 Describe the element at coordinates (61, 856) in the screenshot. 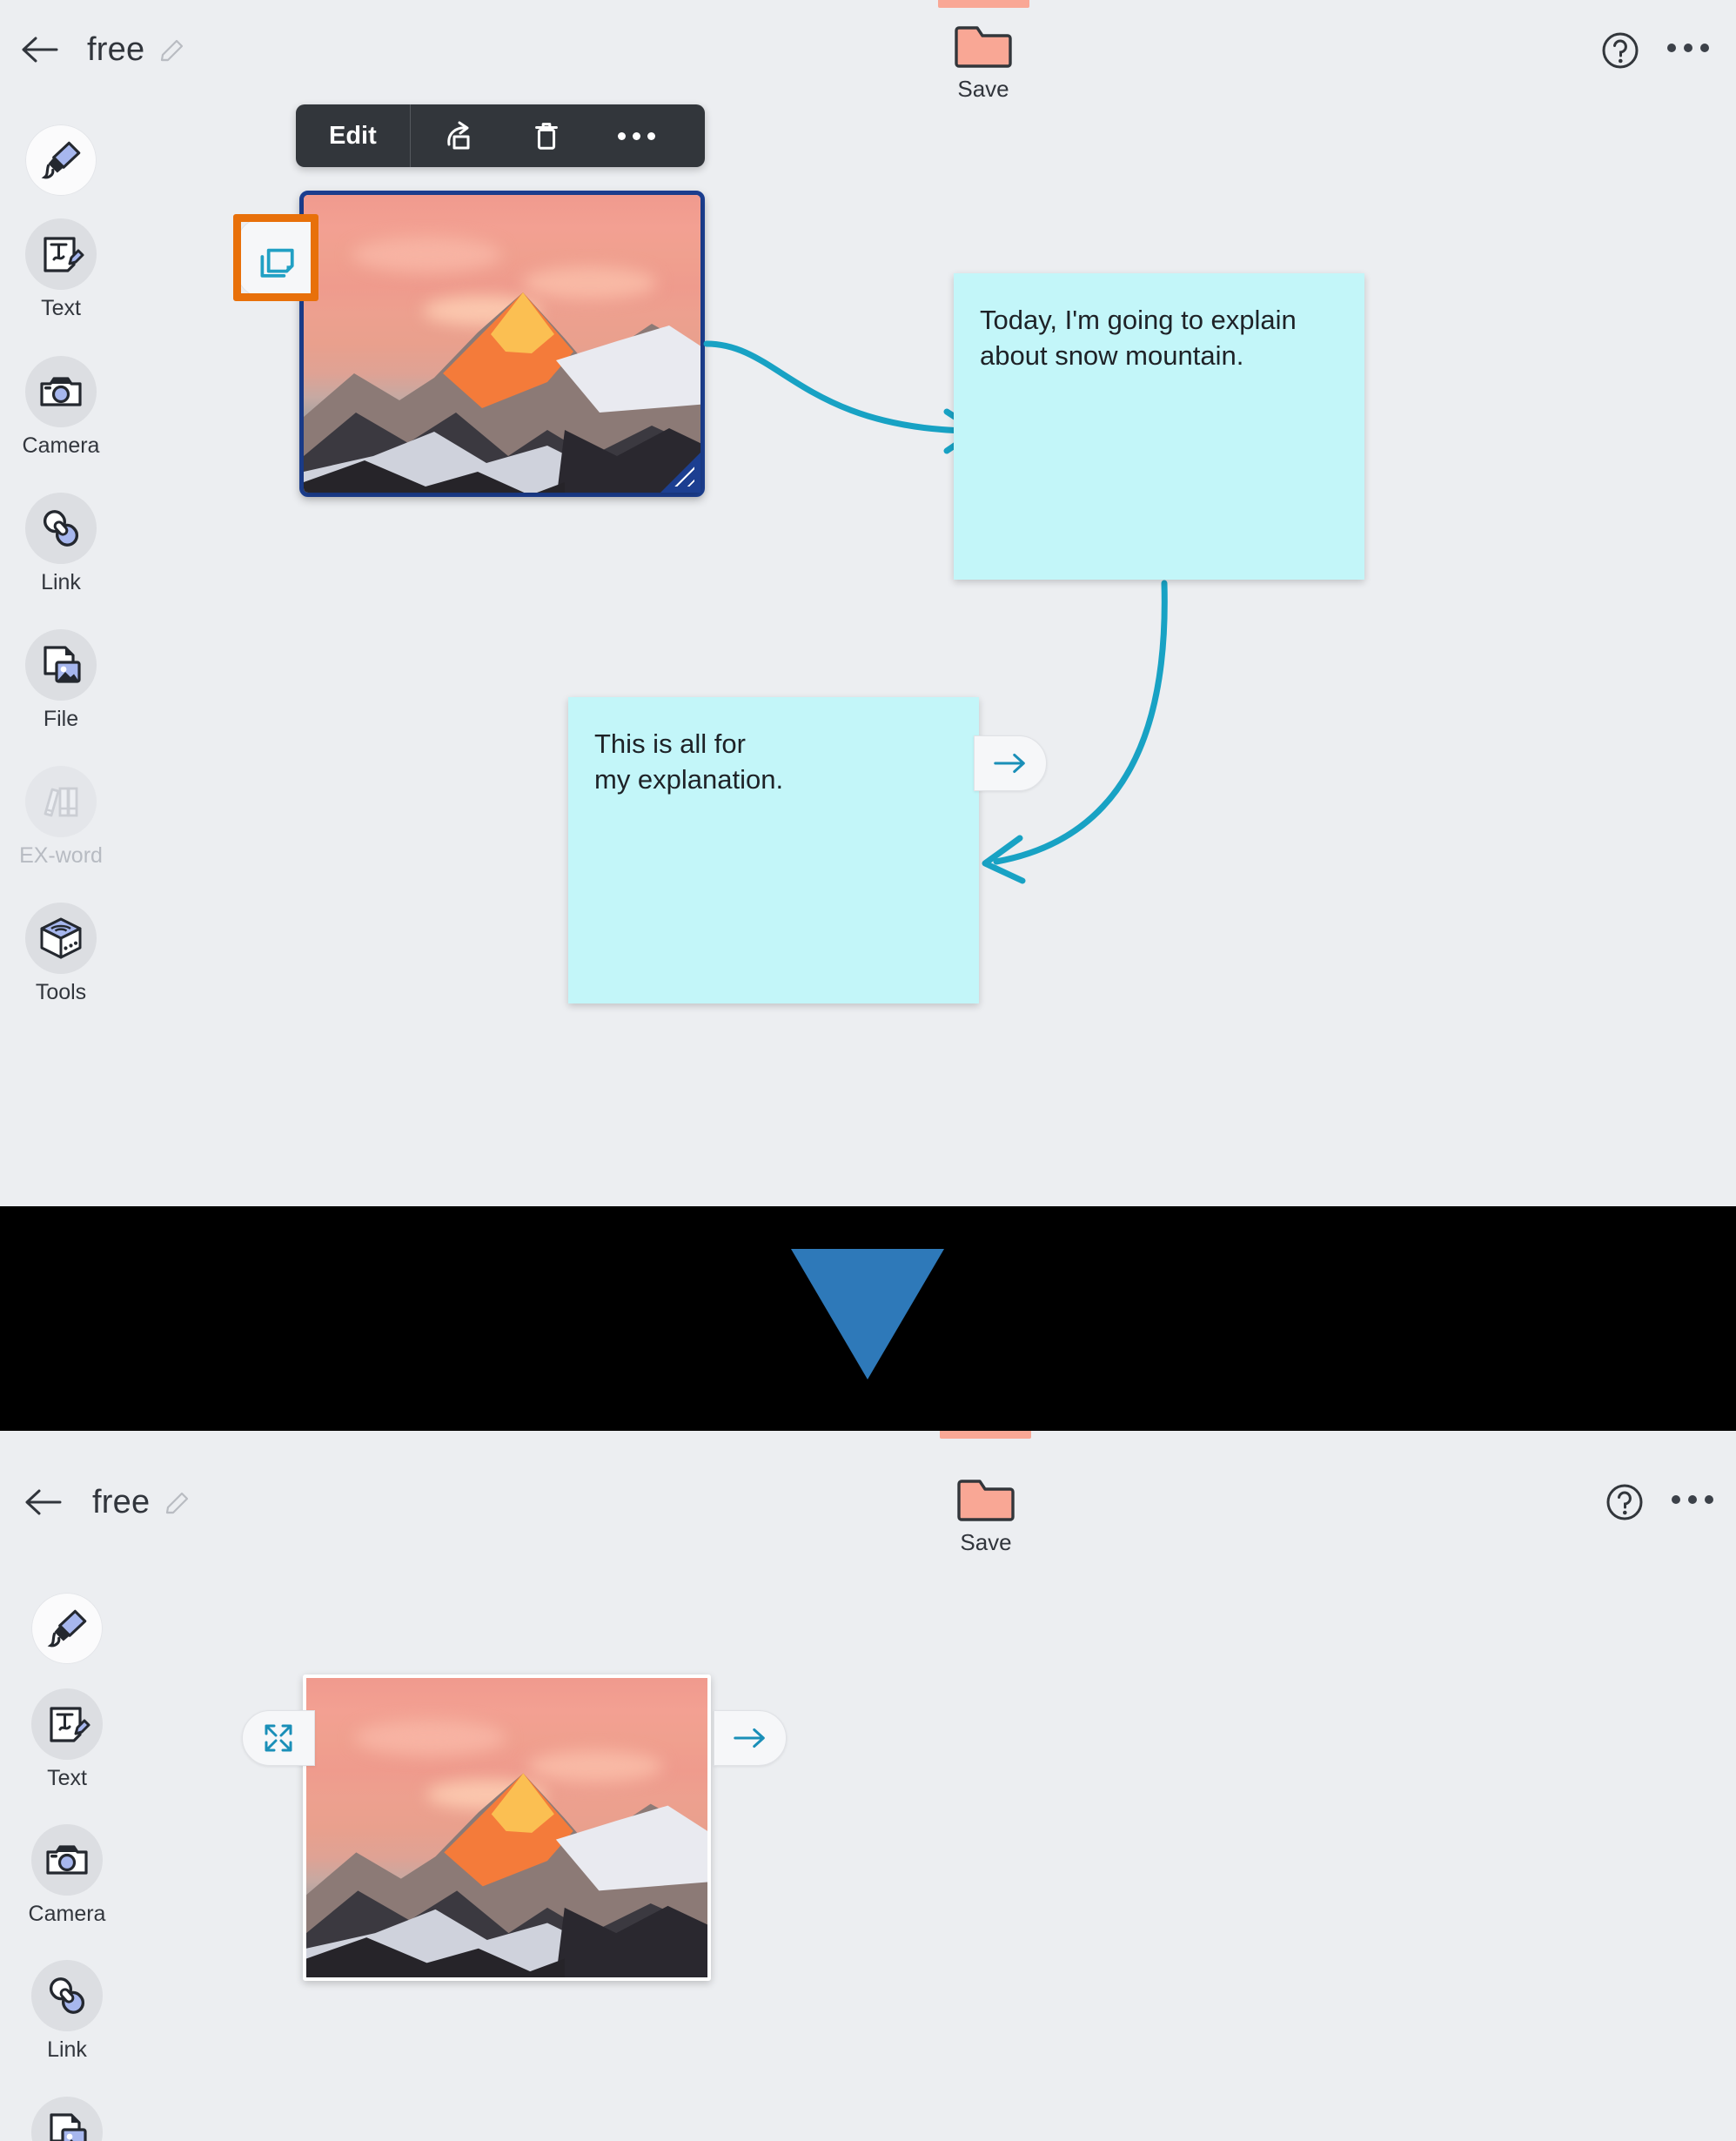

I see `sidebar-item-label: EX-word` at that location.